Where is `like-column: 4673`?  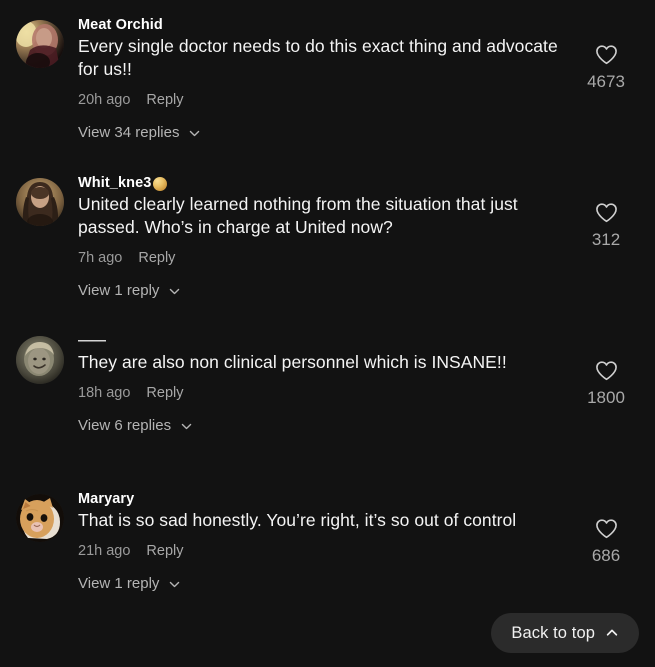
like-column: 4673 is located at coordinates (606, 53).